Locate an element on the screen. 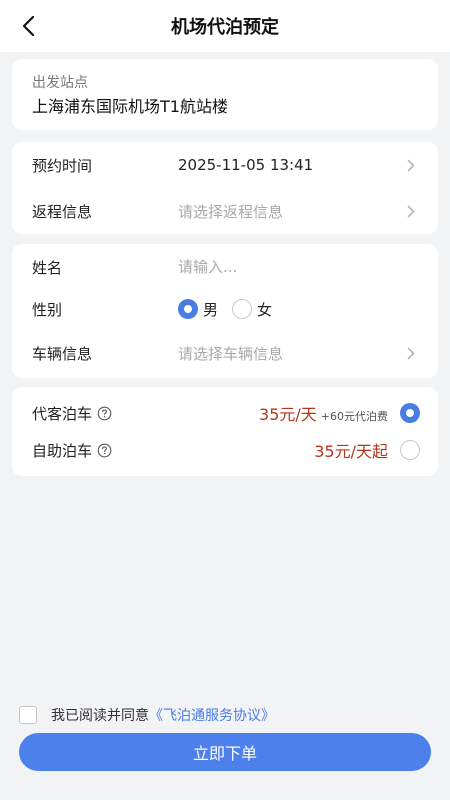  name-row: 姓名 is located at coordinates (225, 267).